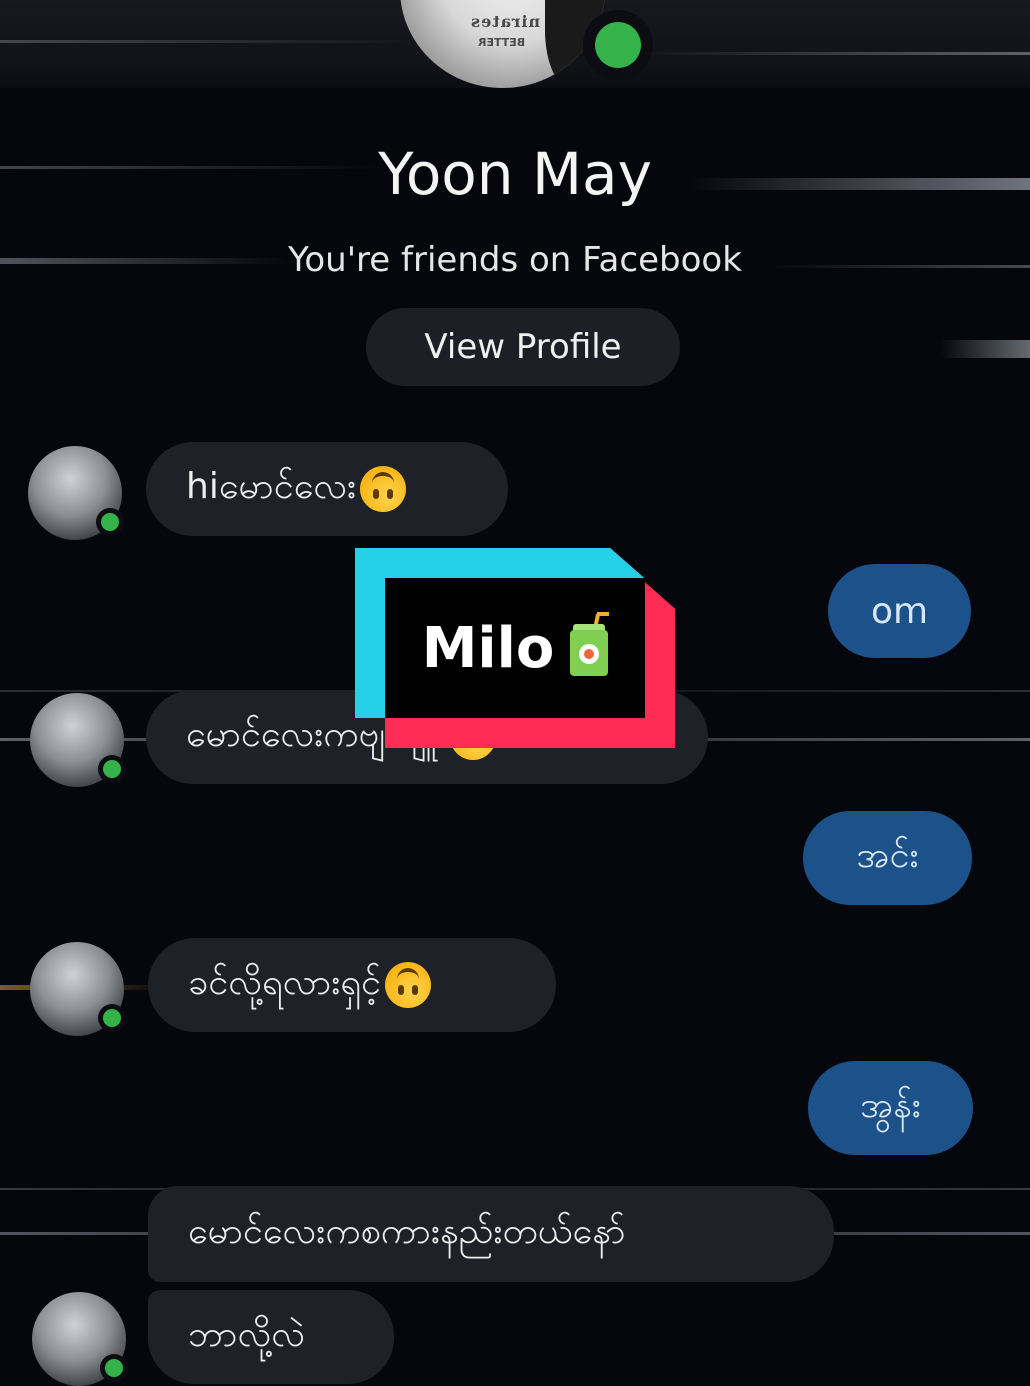  I want to click on message-bubble: hiမောင်လေး, so click(327, 489).